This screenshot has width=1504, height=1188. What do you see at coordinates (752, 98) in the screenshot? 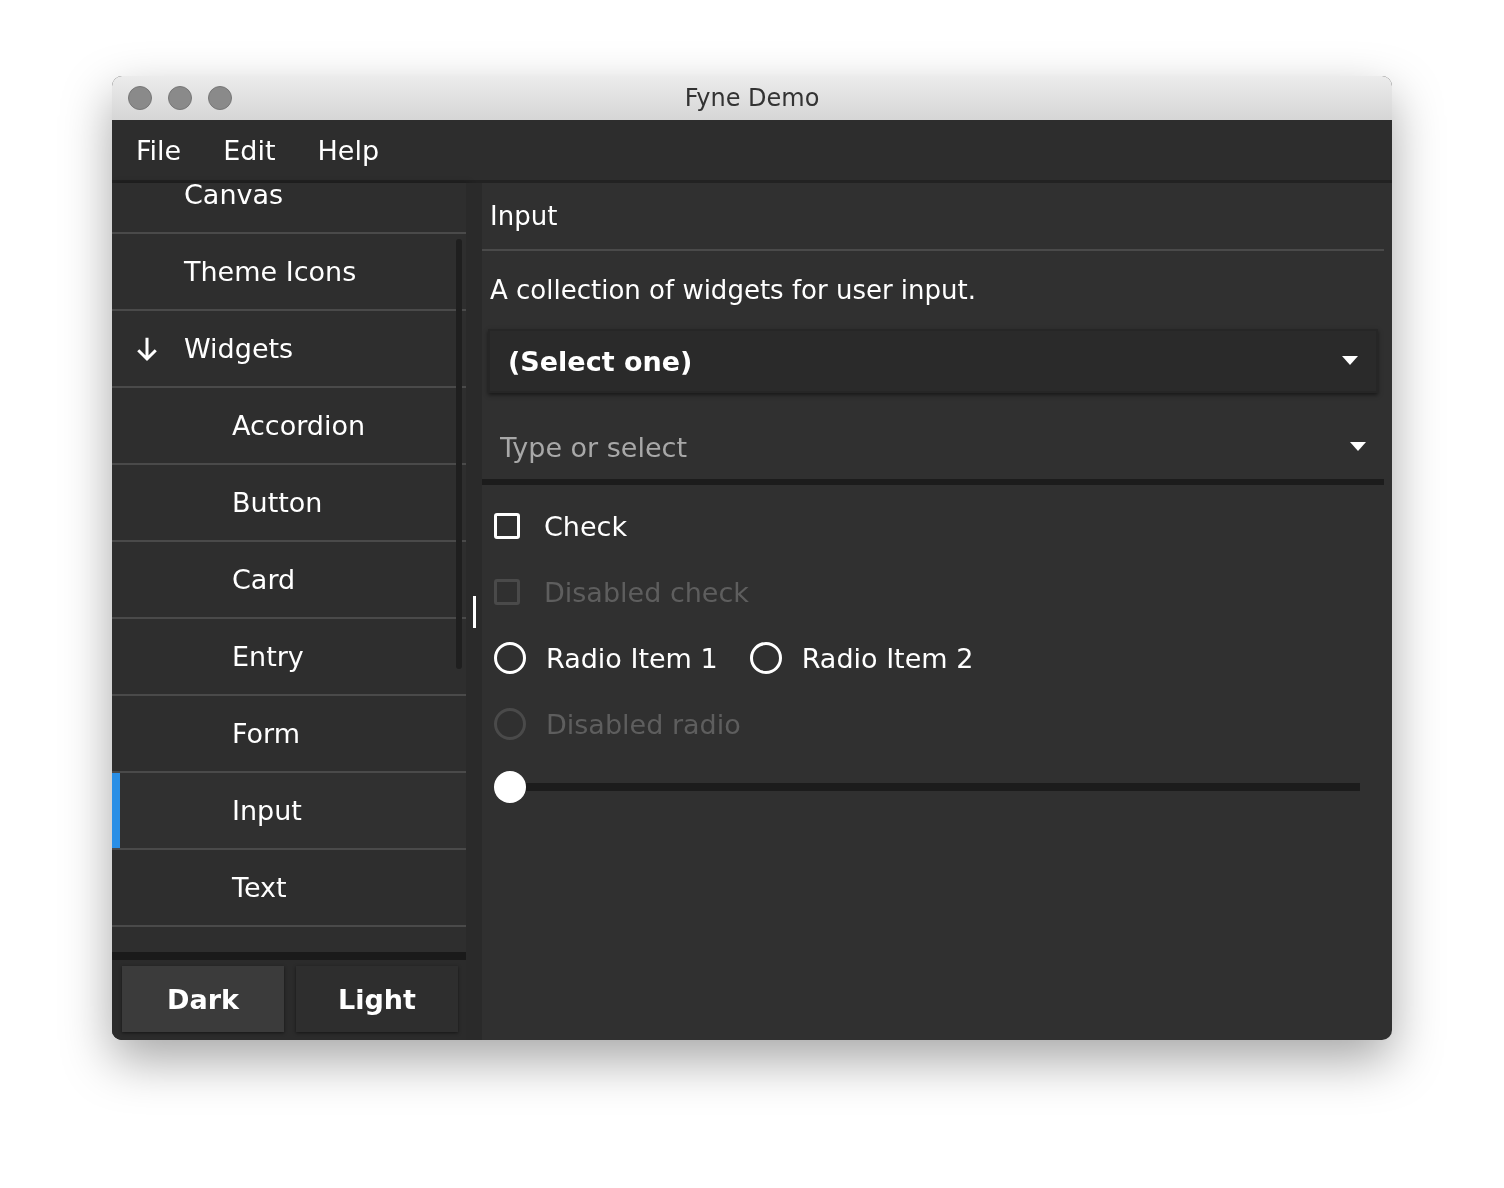
I see `window-title: Fyne Demo` at bounding box center [752, 98].